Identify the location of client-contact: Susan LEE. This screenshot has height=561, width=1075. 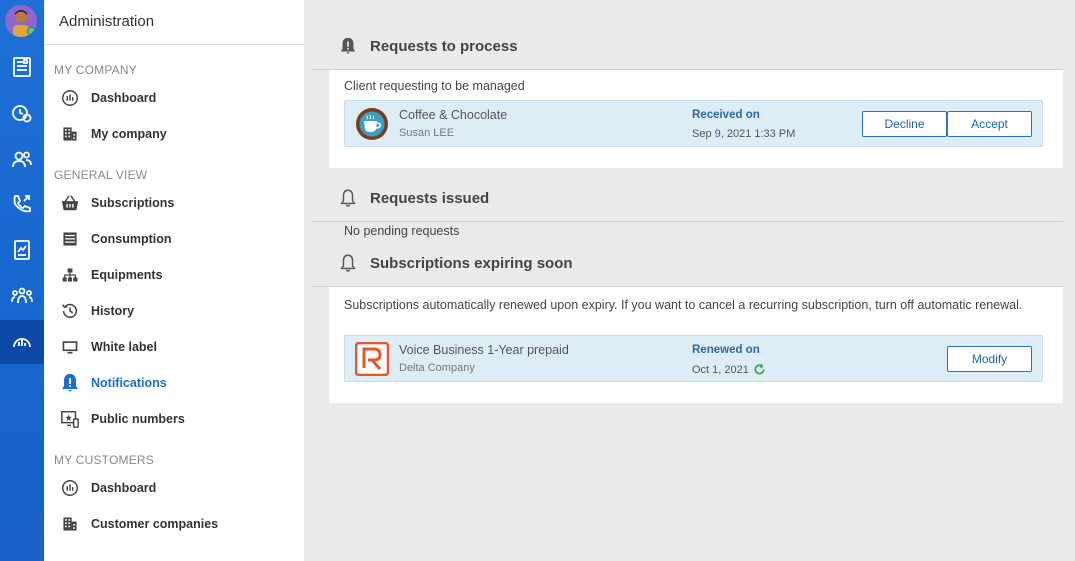
(427, 133).